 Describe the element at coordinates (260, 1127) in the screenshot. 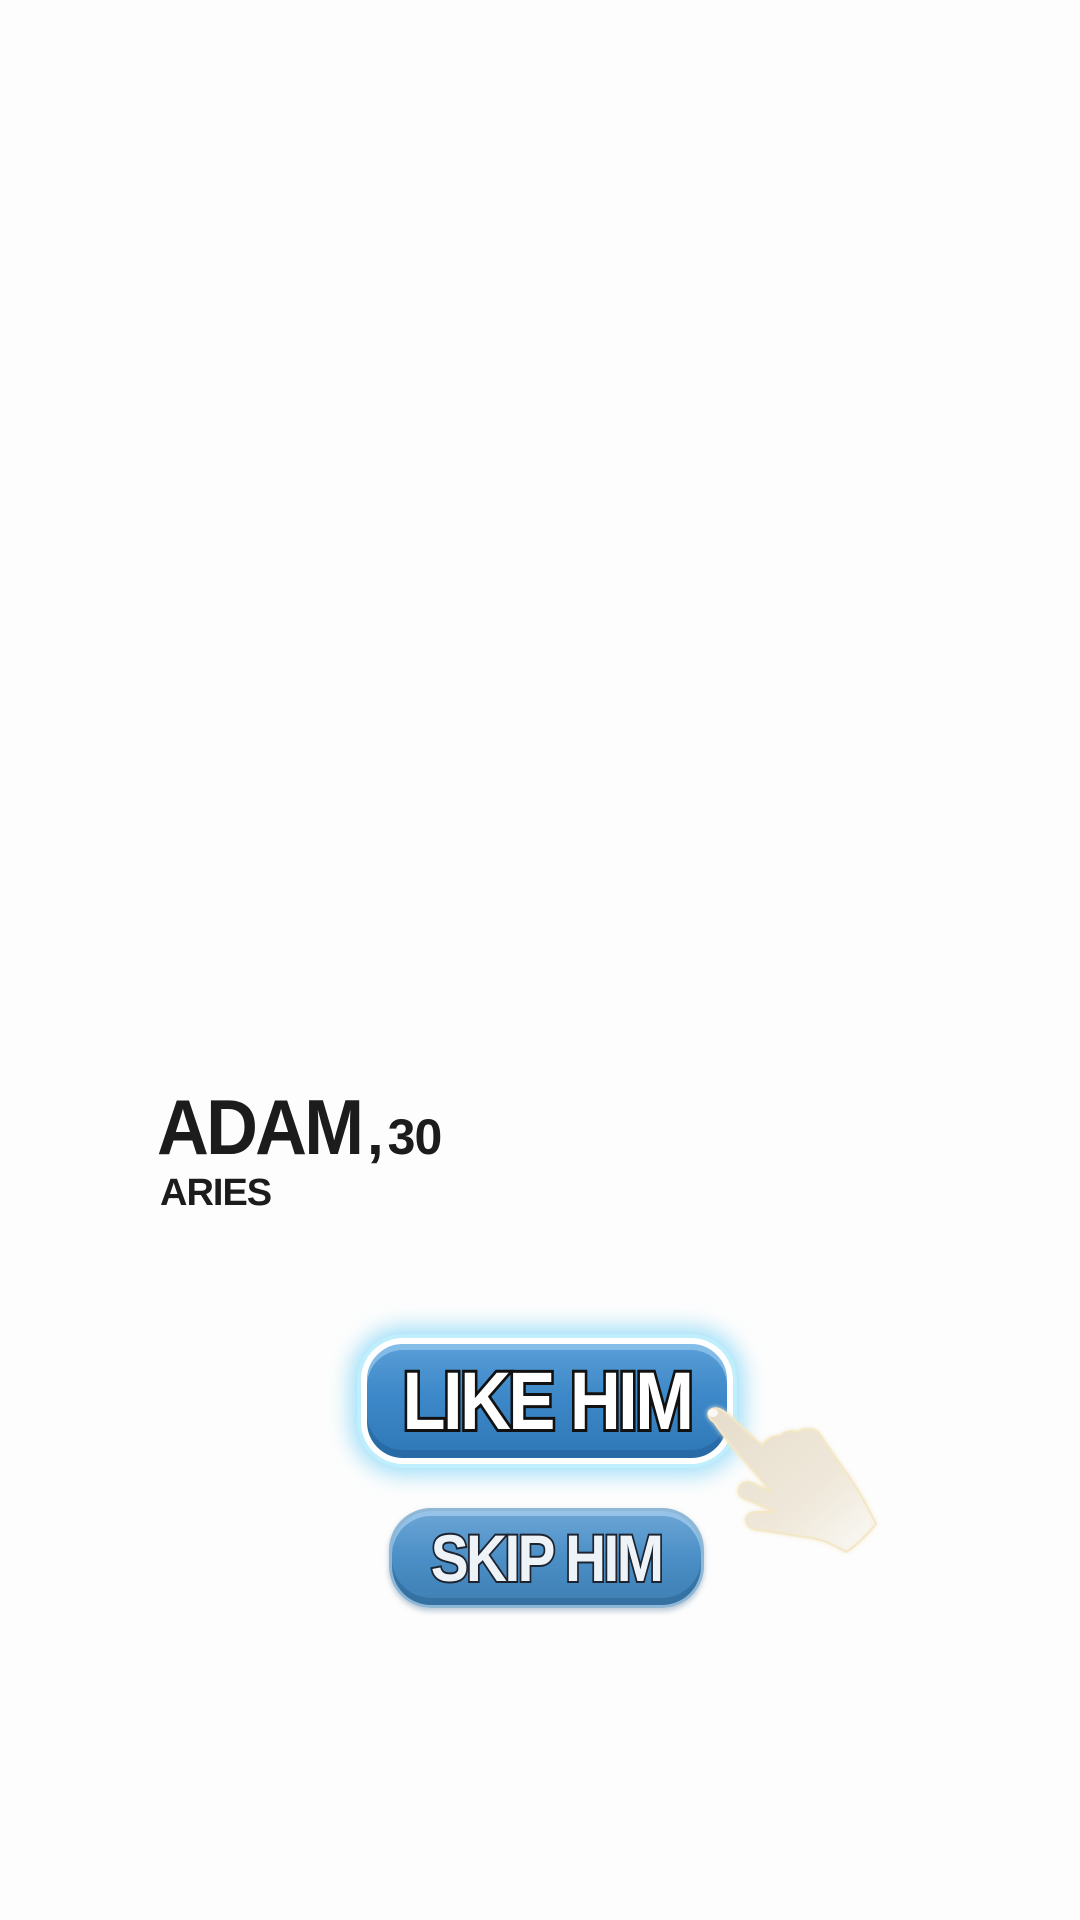

I see `profile-name: ADAM` at that location.